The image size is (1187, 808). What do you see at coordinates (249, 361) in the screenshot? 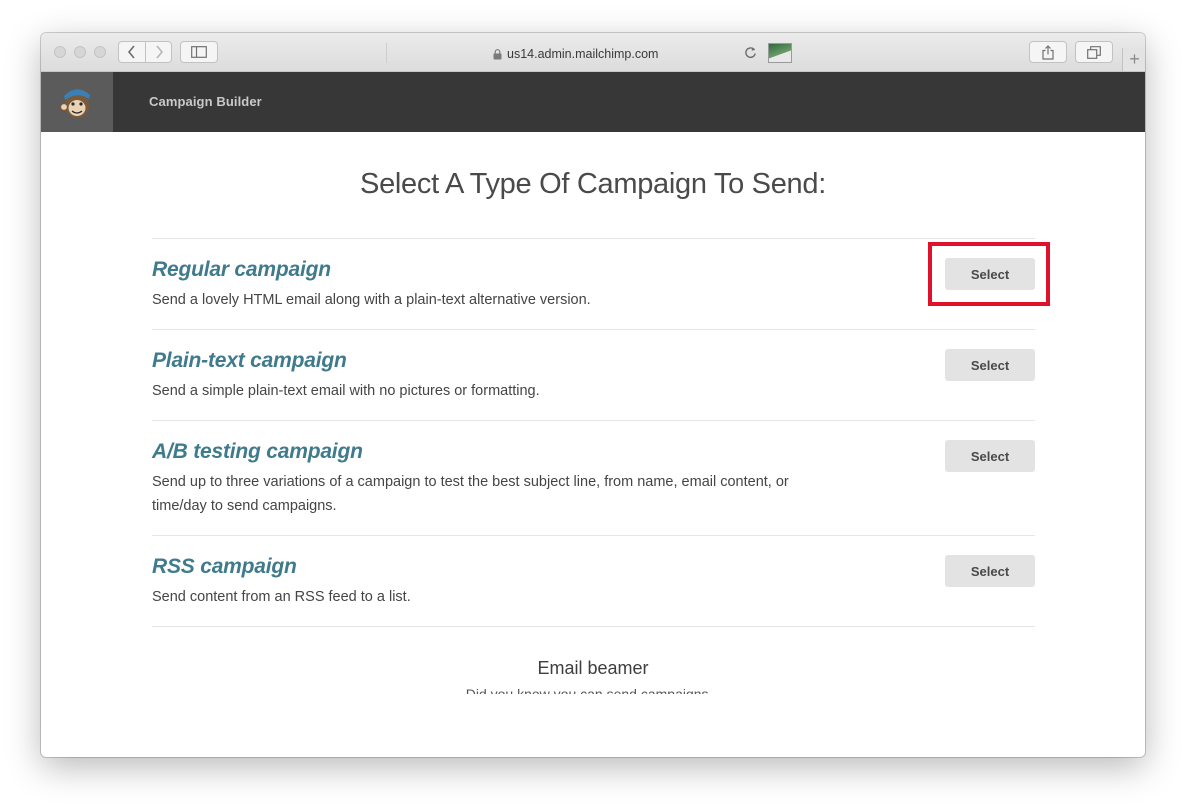
I see `campaign-name: Plain-text campaign` at bounding box center [249, 361].